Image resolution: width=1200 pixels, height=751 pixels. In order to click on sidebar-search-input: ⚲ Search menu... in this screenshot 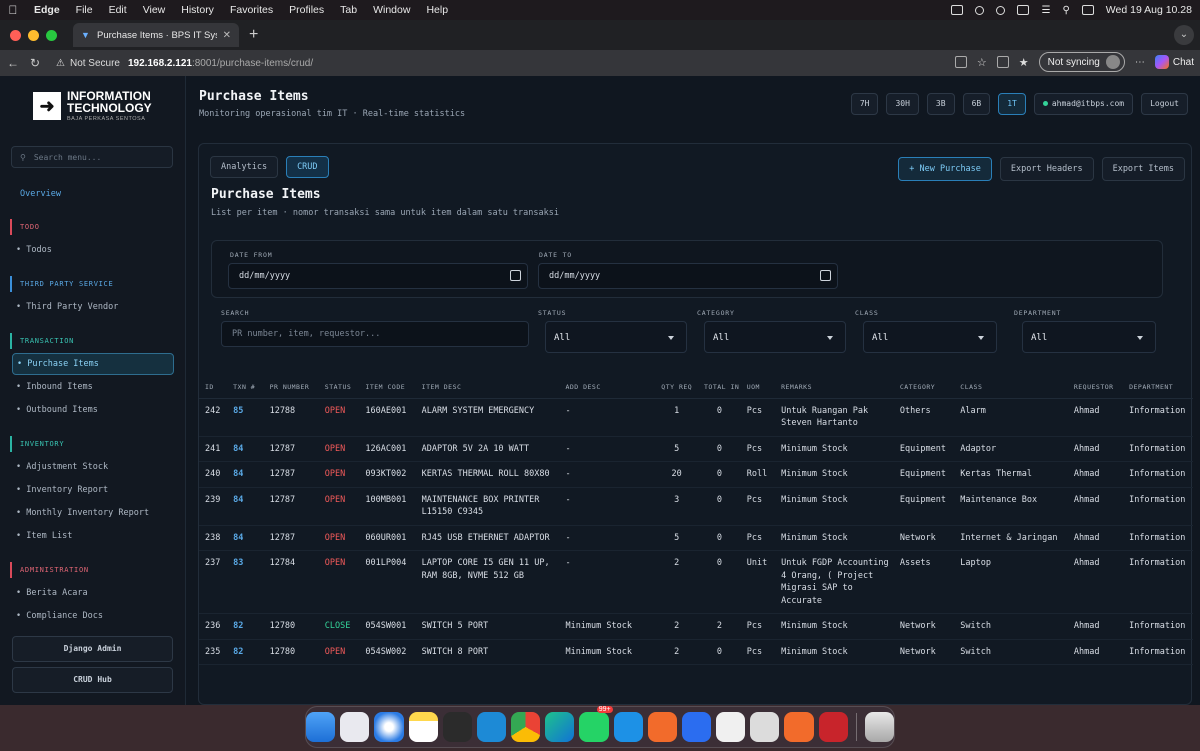, I will do `click(92, 157)`.